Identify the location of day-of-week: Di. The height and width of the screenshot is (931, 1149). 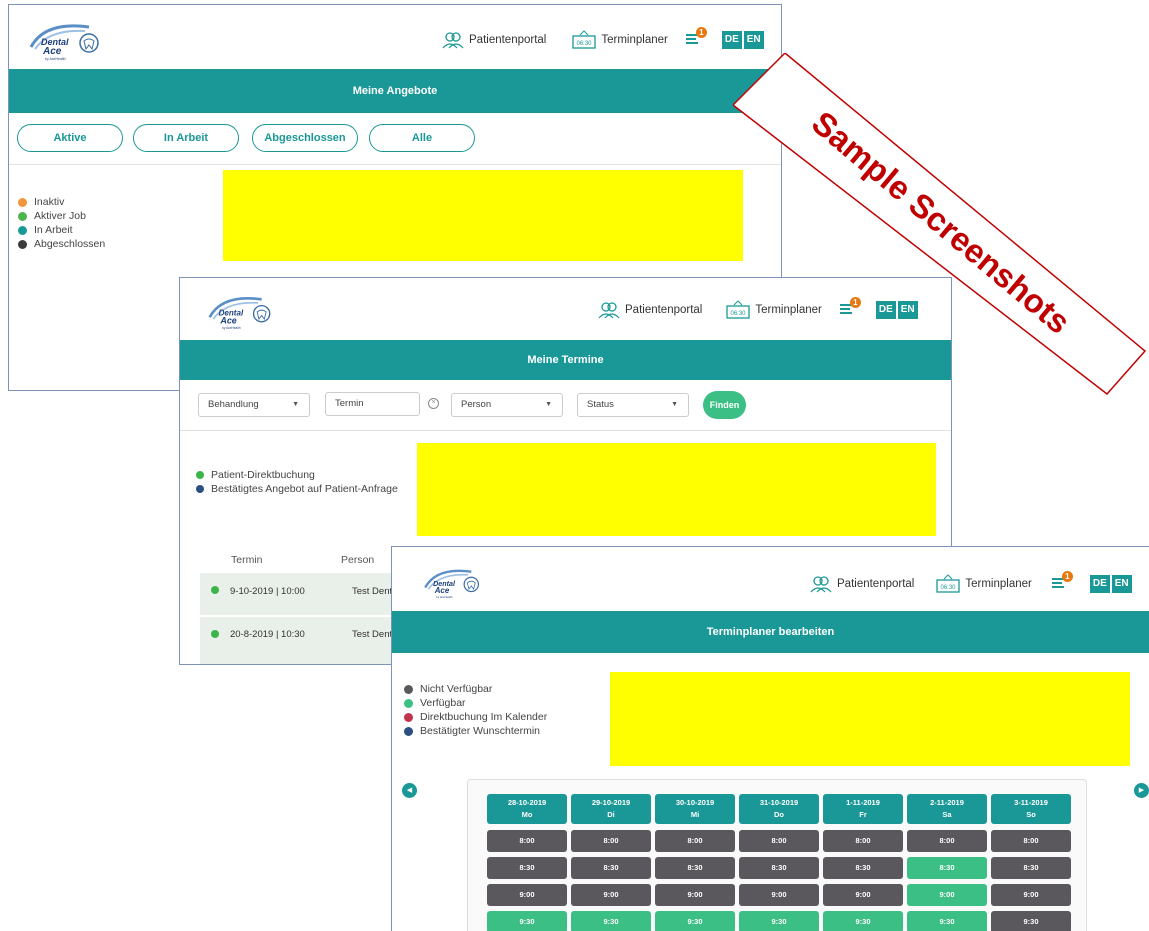
(611, 814).